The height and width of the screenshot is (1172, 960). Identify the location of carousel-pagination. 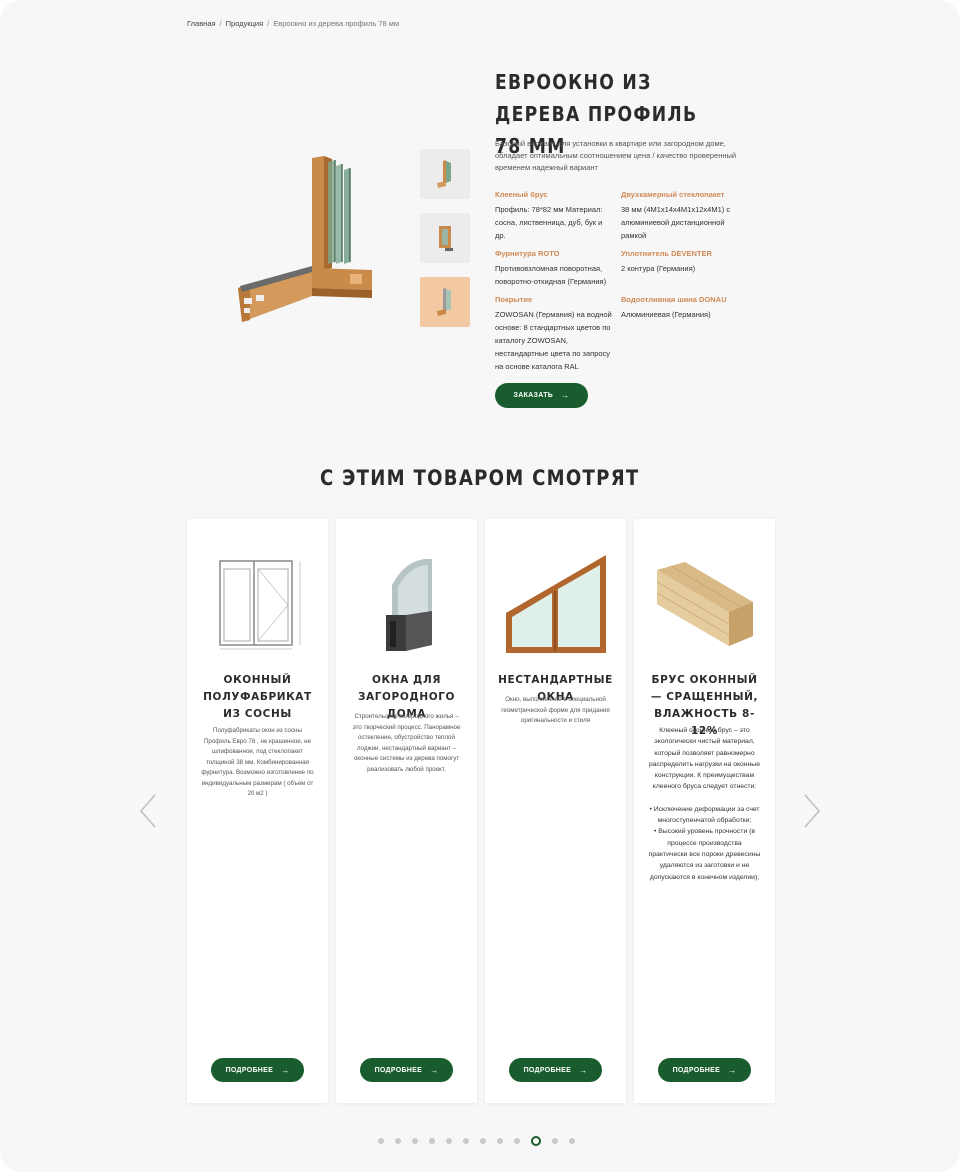
(476, 1141).